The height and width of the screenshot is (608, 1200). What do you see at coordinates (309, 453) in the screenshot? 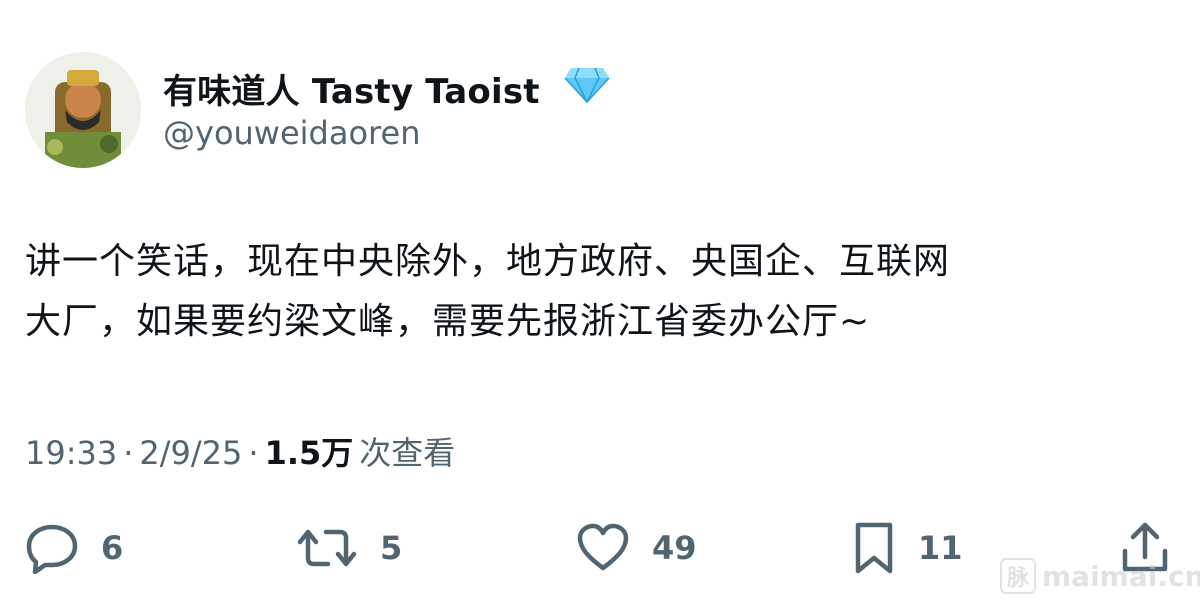
I see `views-count: 1.5万` at bounding box center [309, 453].